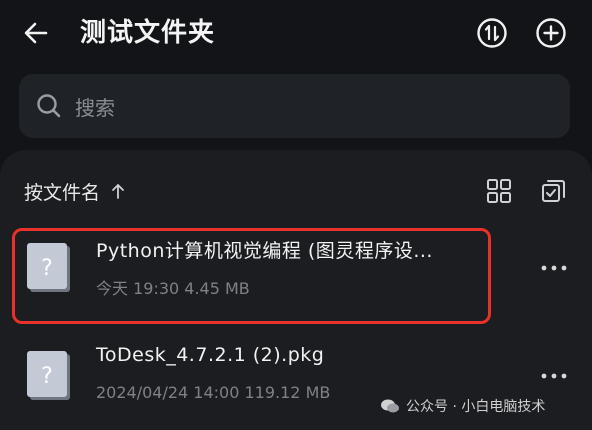 This screenshot has height=430, width=592. I want to click on add-button, so click(551, 33).